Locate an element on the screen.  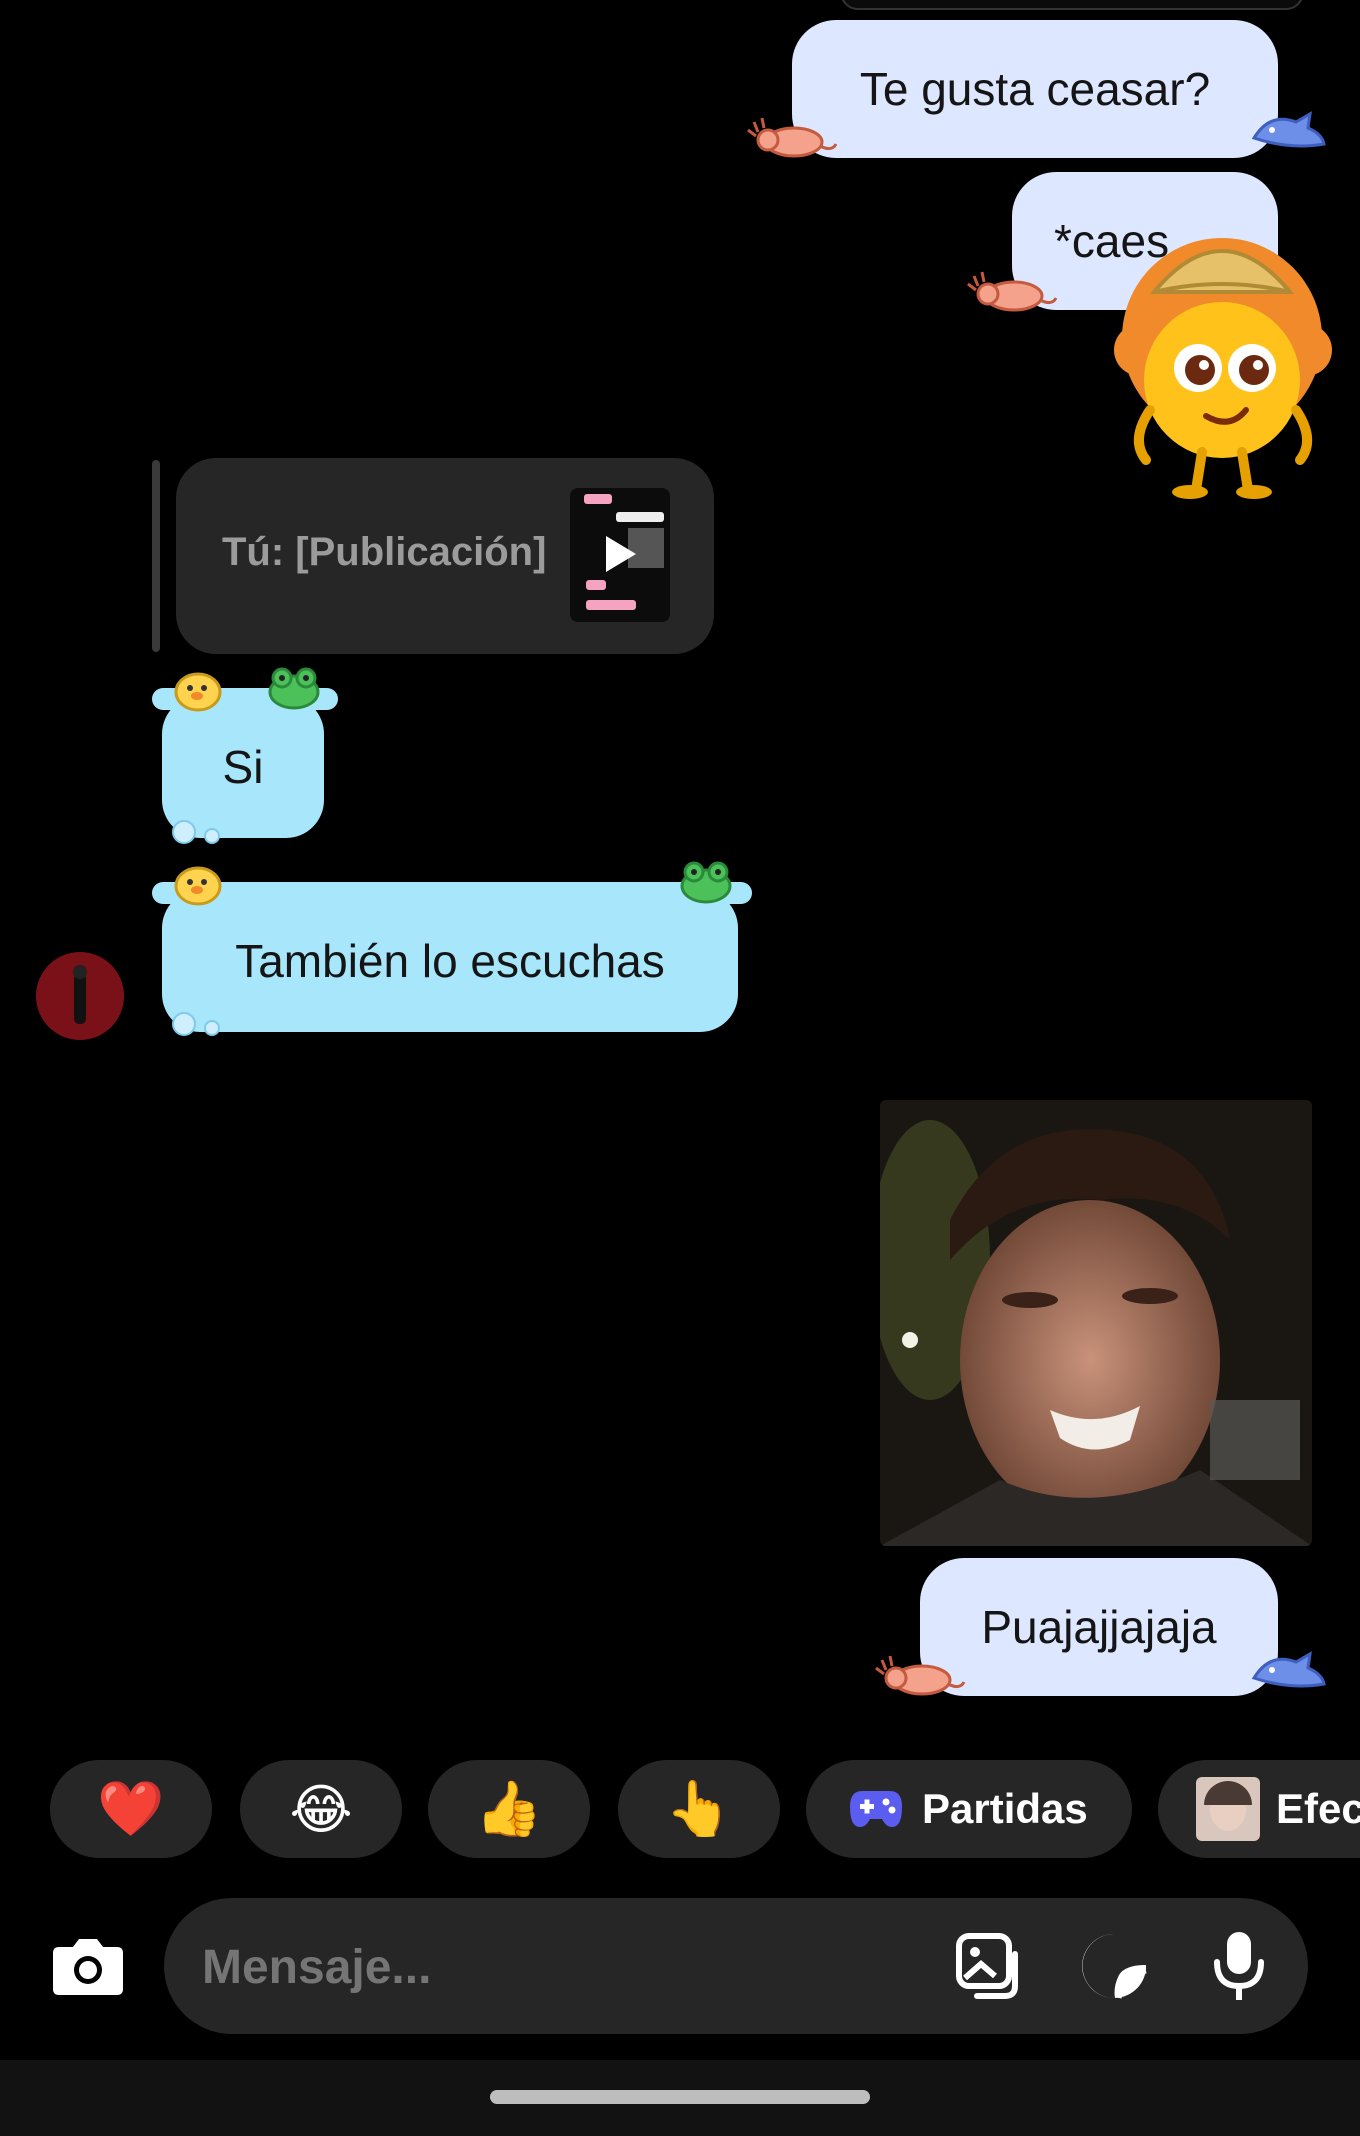
message-text: También lo escuchas is located at coordinates (450, 961).